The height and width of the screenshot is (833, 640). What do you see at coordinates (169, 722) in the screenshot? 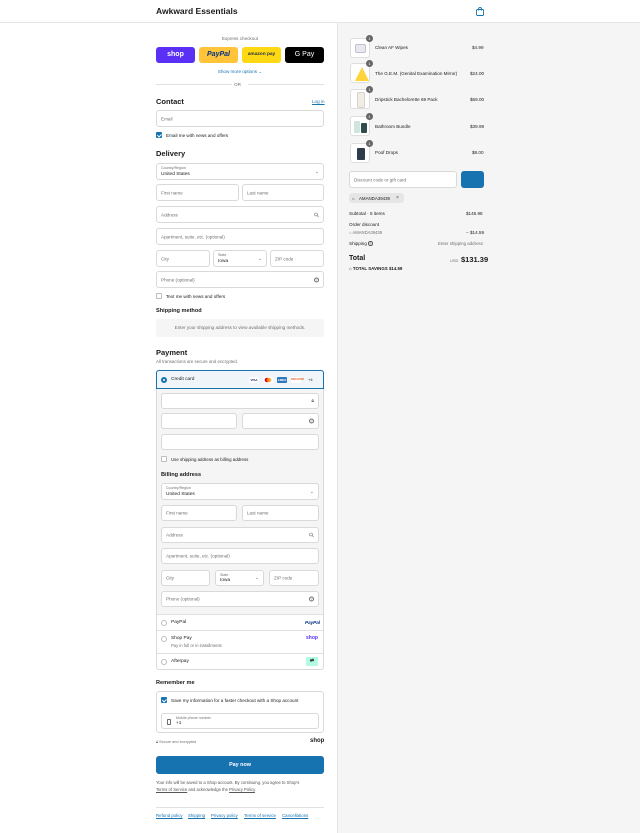
I see `phone-icon` at bounding box center [169, 722].